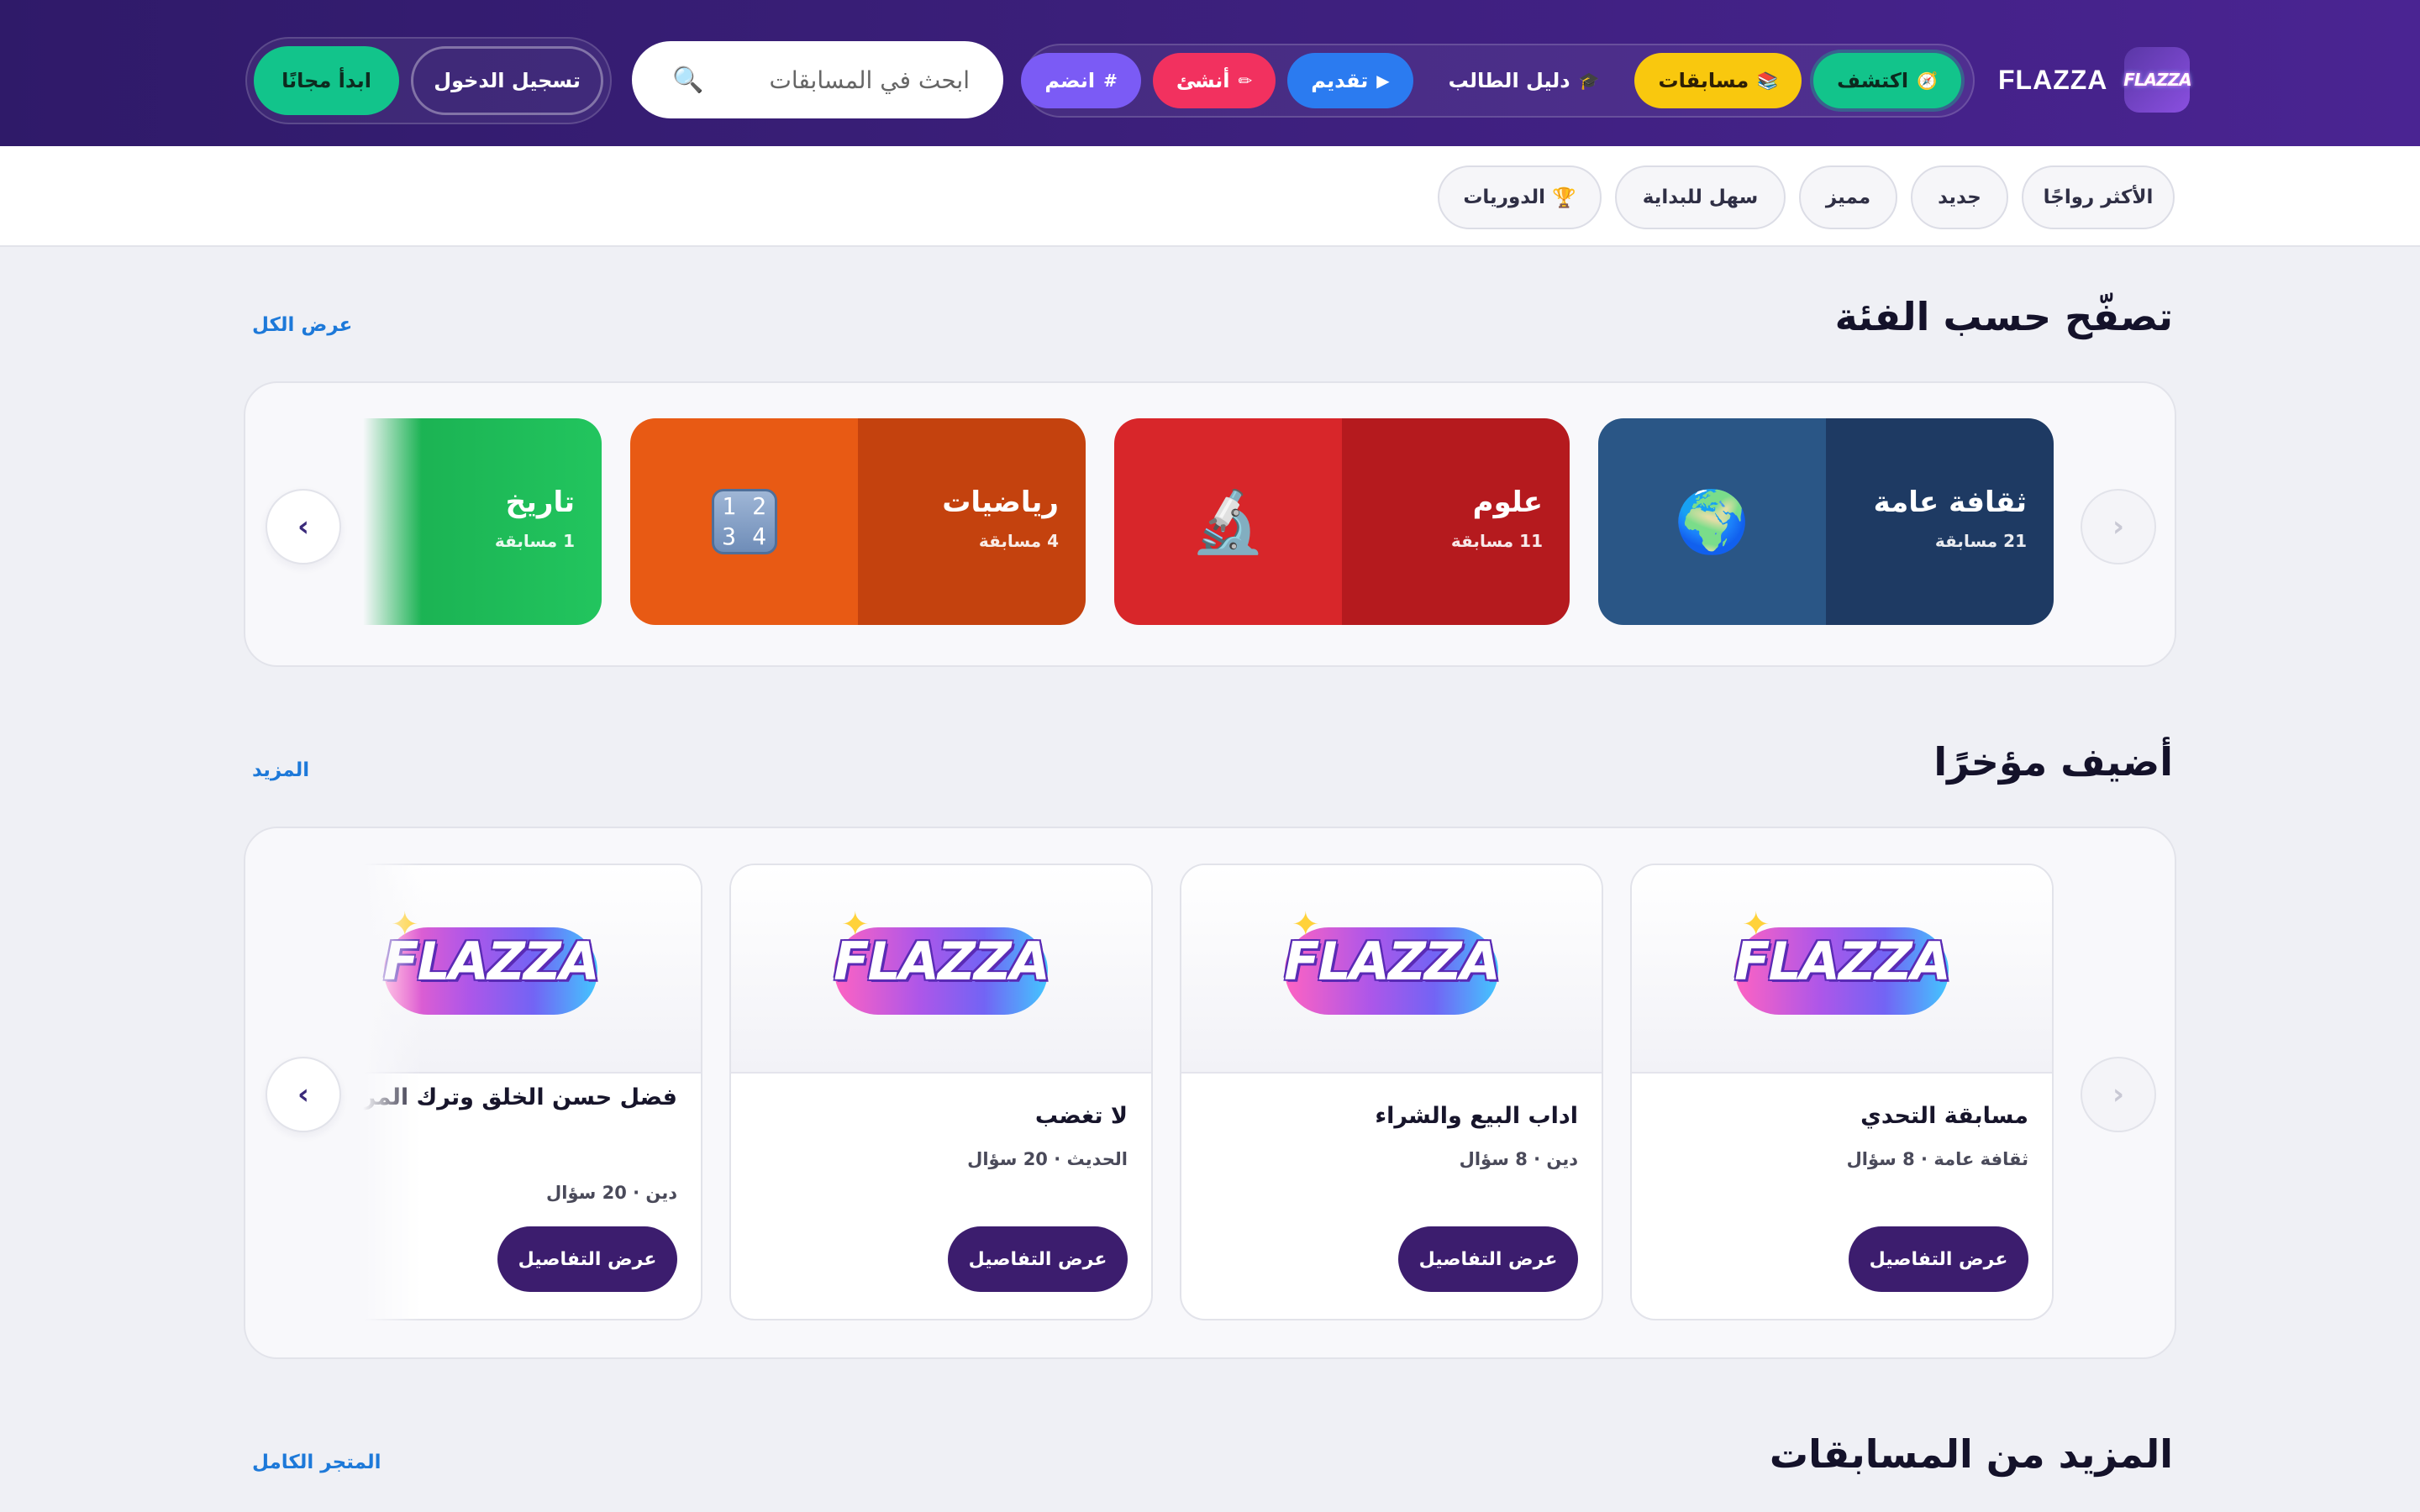  Describe the element at coordinates (858, 521) in the screenshot. I see `category-card-math: رياضيات 4 مسابقة 1234` at that location.